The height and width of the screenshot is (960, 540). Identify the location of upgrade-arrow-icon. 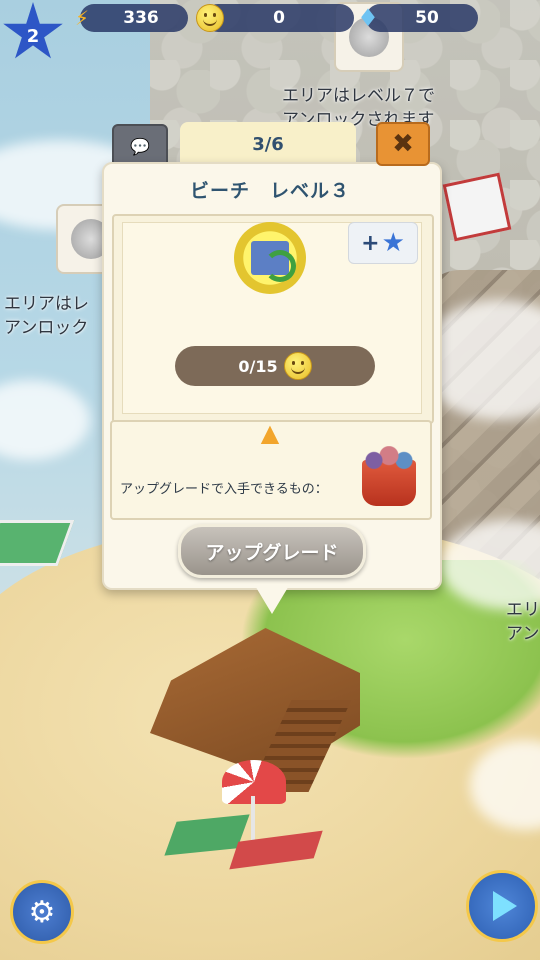
(280, 266).